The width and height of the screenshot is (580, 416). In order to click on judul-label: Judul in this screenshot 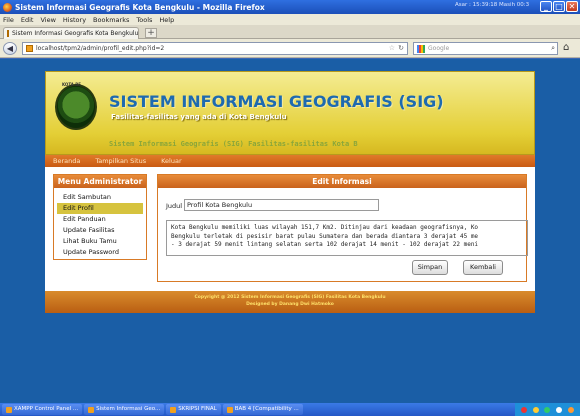, I will do `click(174, 206)`.